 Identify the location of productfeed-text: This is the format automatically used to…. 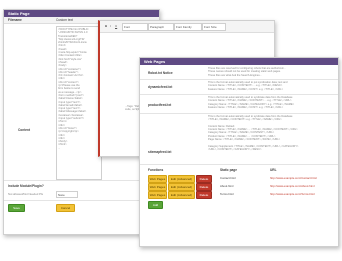
(251, 102).